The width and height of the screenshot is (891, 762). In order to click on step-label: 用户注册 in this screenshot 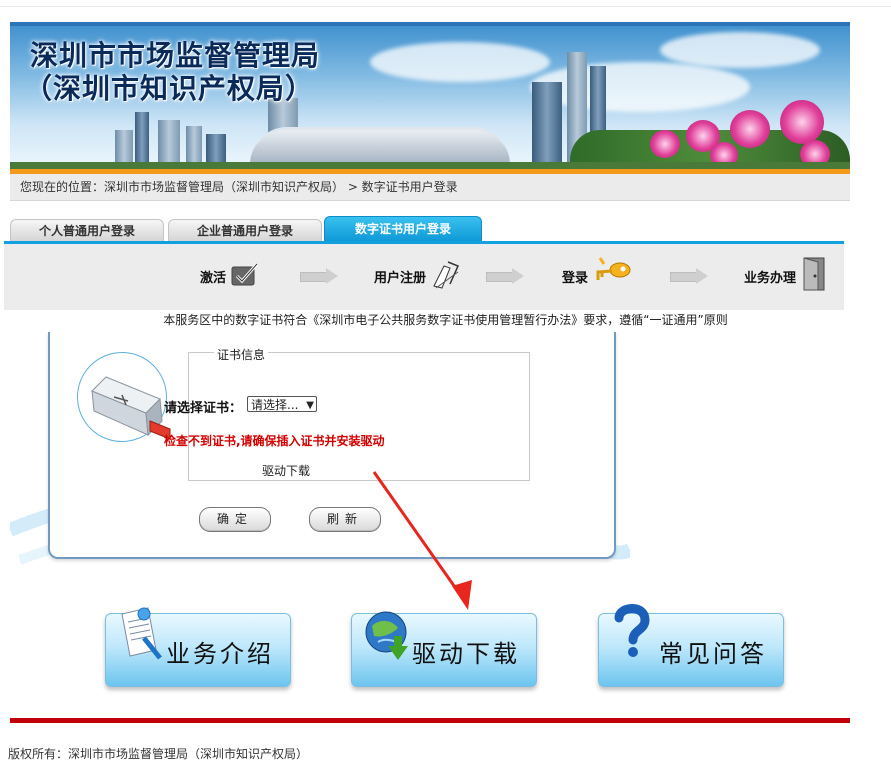, I will do `click(400, 278)`.